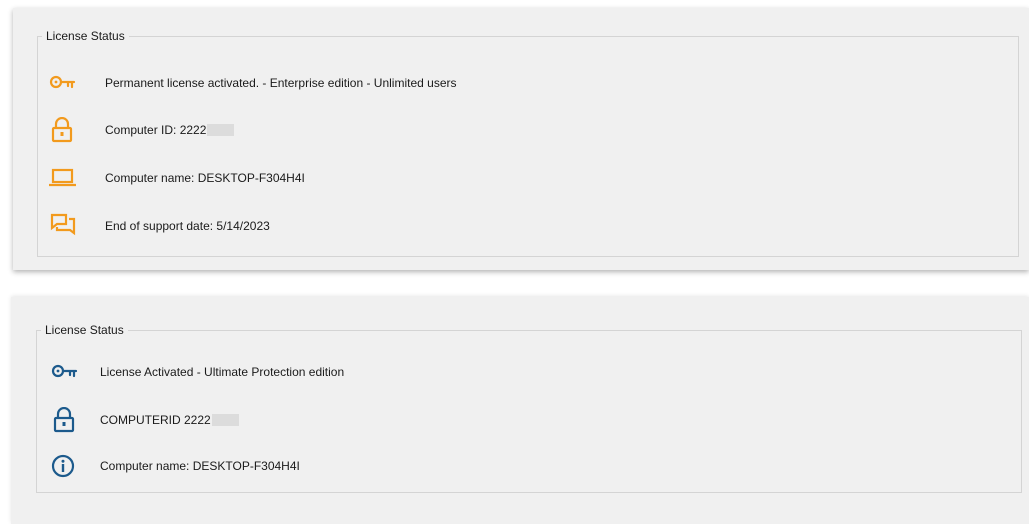 This screenshot has width=1029, height=524. I want to click on chat-icon, so click(62, 226).